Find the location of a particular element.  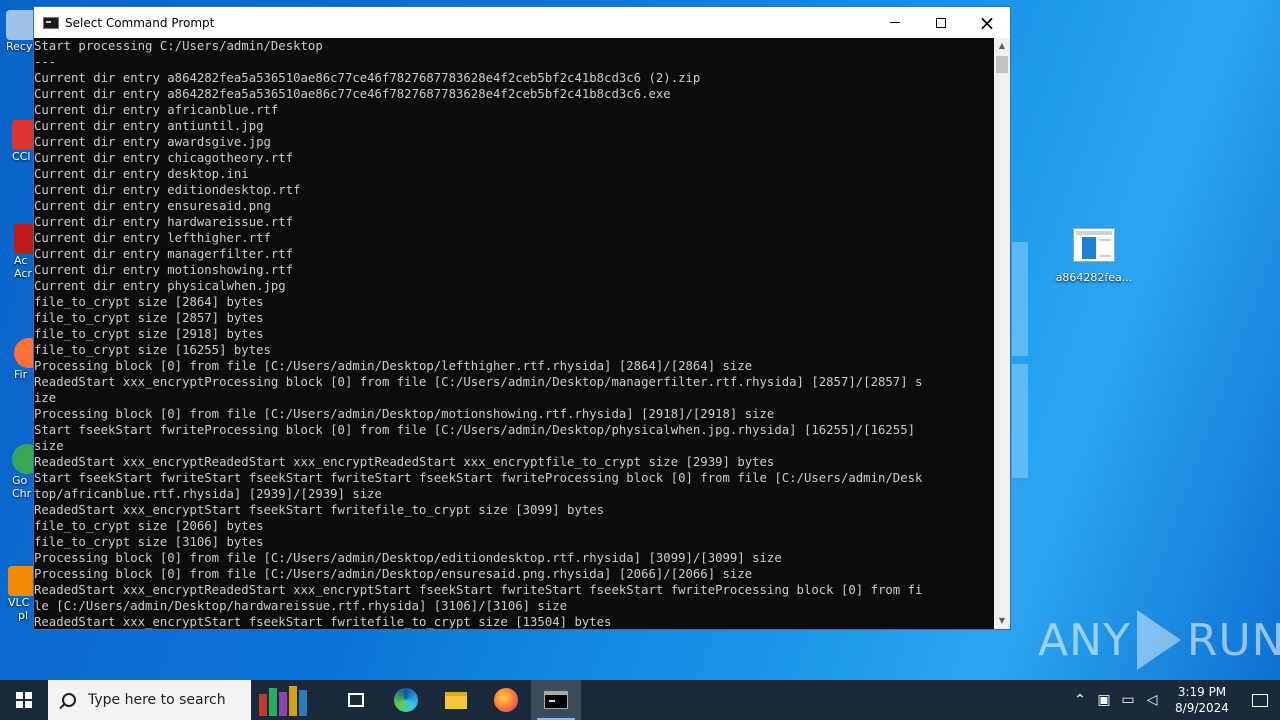

taskbar-clock: 3:19 PM 8/9/2024 is located at coordinates (1202, 700).